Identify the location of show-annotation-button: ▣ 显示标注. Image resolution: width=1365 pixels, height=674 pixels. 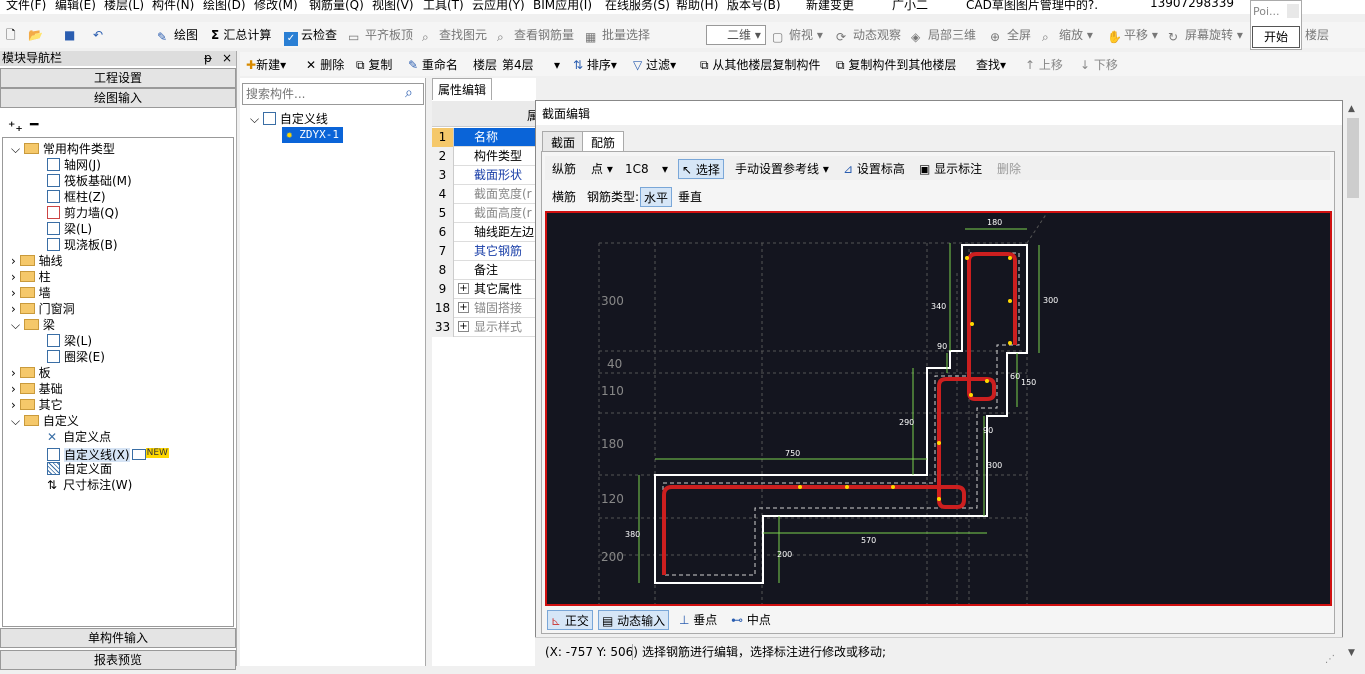
(950, 169).